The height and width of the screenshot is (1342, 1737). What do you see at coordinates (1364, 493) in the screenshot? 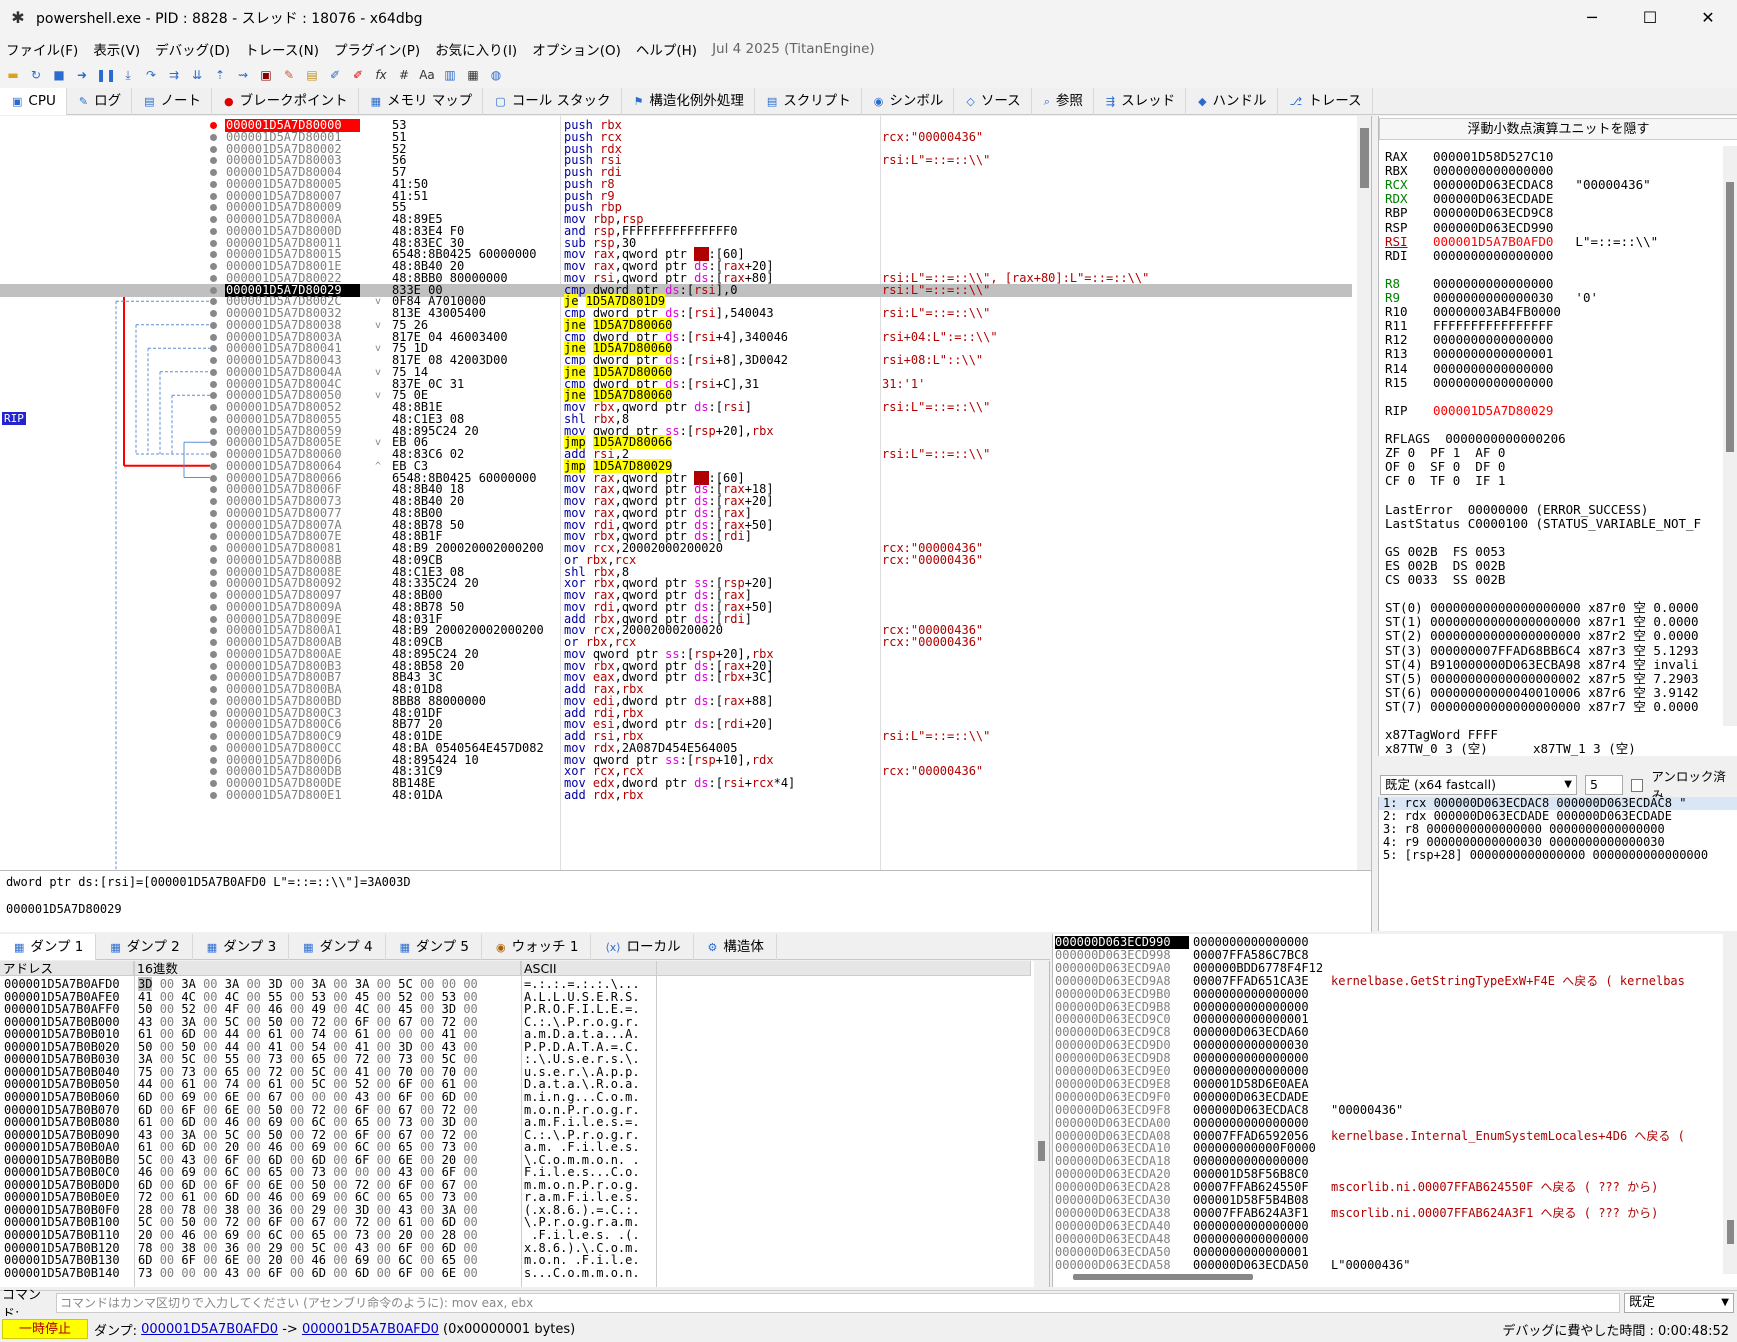
I see `disasm-scrollbar` at bounding box center [1364, 493].